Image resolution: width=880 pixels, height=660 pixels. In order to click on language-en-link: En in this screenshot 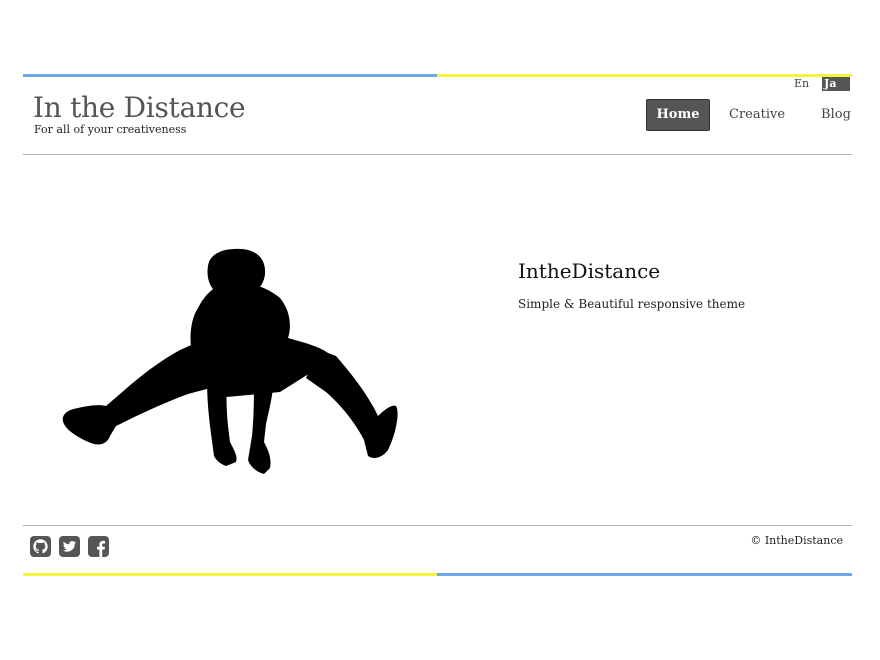, I will do `click(806, 84)`.